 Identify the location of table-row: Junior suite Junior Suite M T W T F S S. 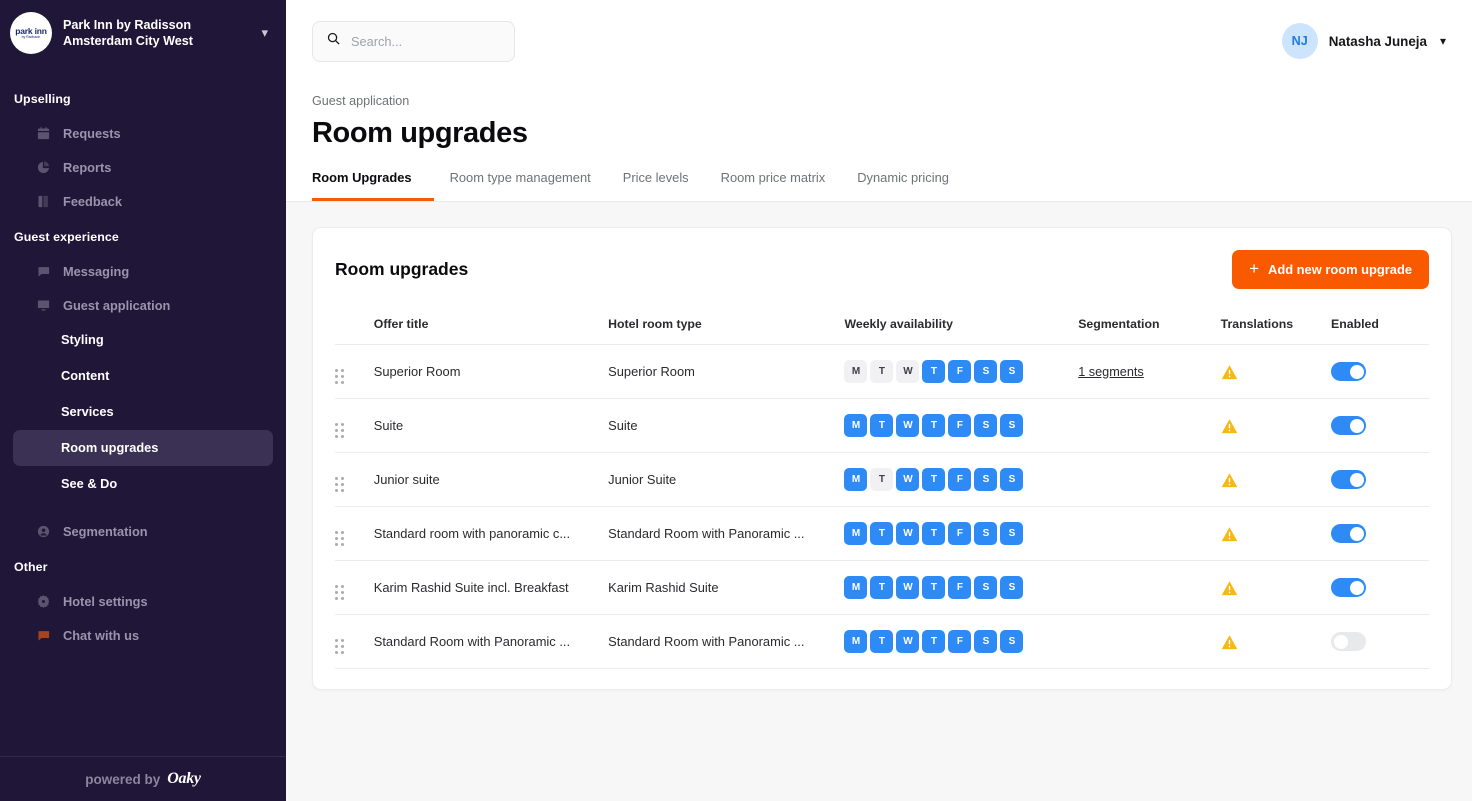
(882, 479).